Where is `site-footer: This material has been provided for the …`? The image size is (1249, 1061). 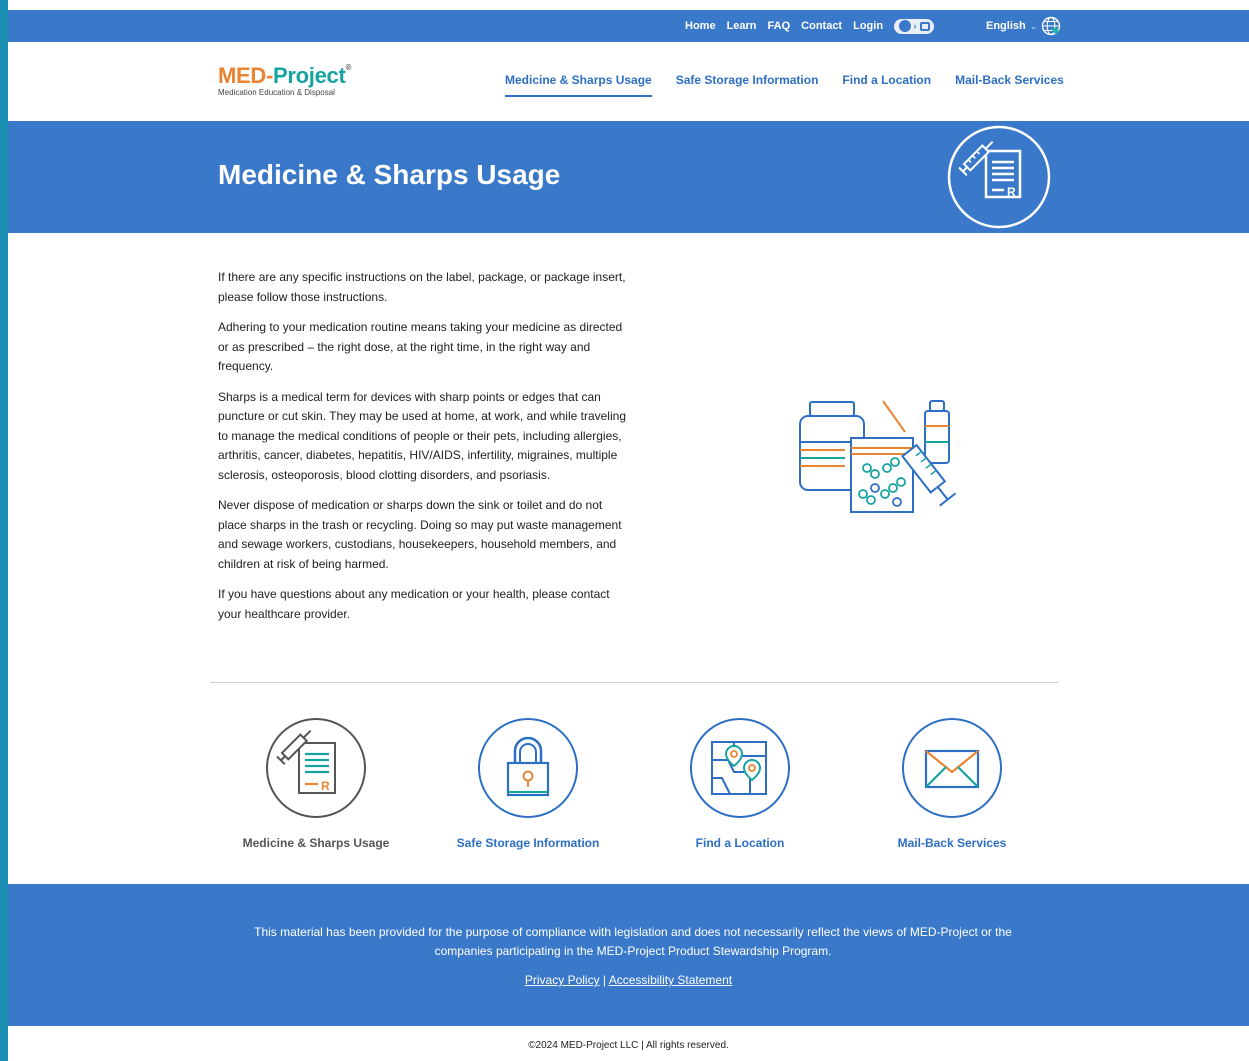
site-footer: This material has been provided for the … is located at coordinates (628, 955).